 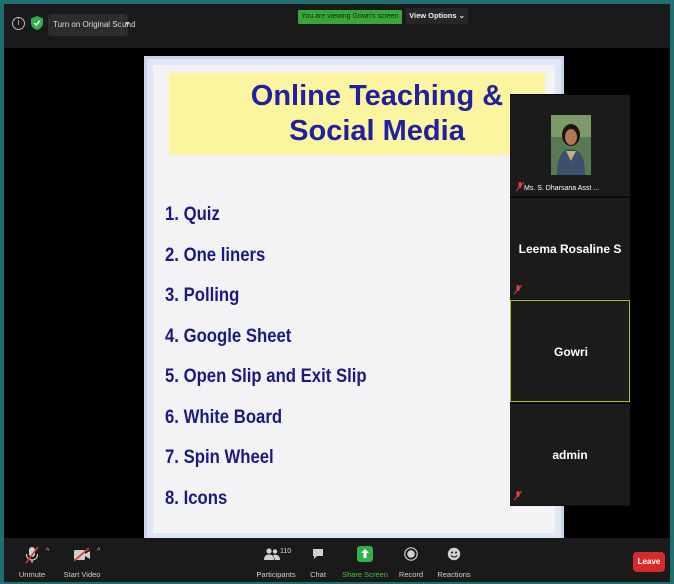 I want to click on share-screen-button: Share Screen, so click(x=365, y=562).